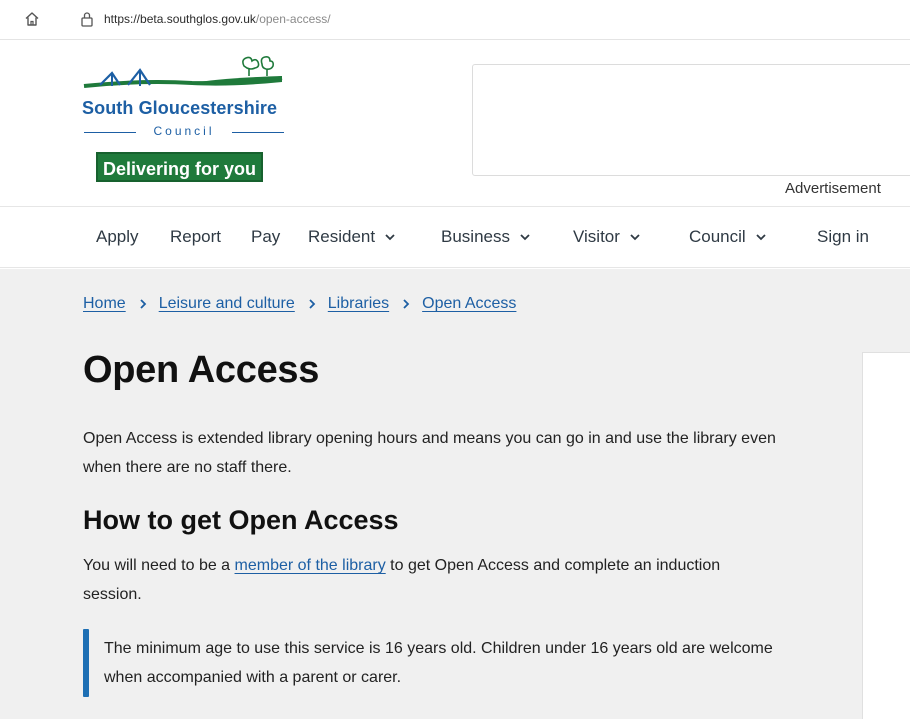 The image size is (910, 719). I want to click on callout-accent-bar, so click(86, 663).